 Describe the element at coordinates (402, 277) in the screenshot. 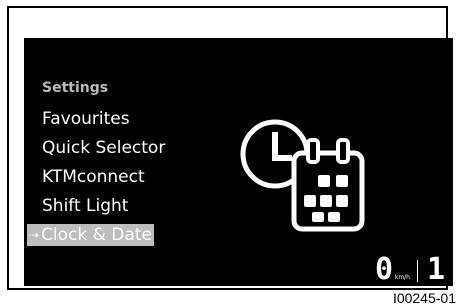

I see `speed-unit: km/h` at that location.